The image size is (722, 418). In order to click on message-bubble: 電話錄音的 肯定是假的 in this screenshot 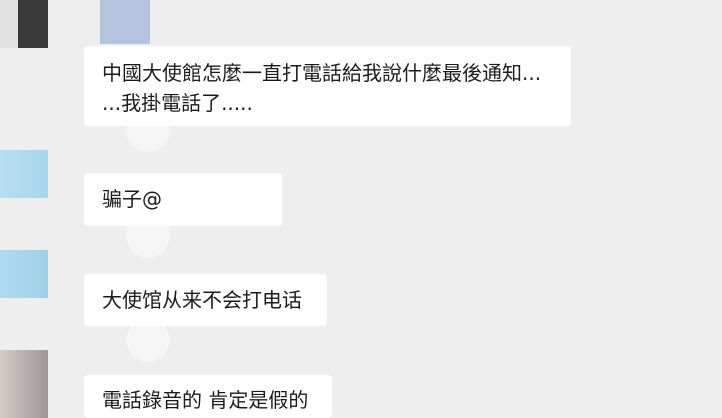, I will do `click(208, 396)`.